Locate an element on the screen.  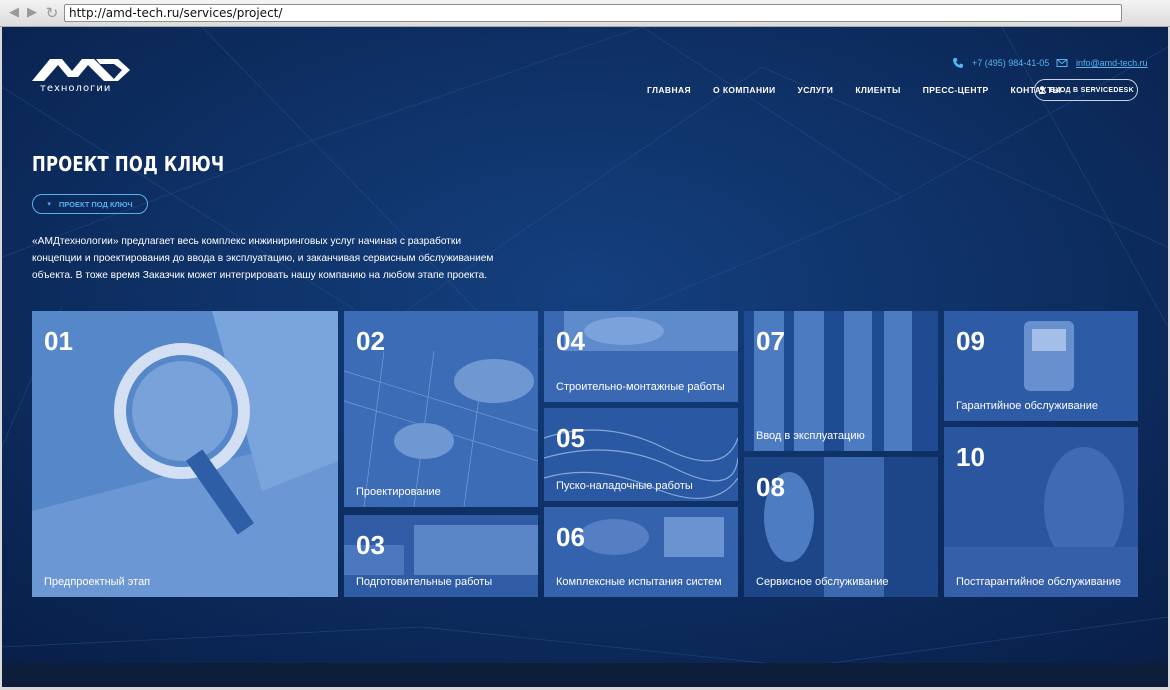
email-contact: info@amd-tech.ru is located at coordinates (1102, 63).